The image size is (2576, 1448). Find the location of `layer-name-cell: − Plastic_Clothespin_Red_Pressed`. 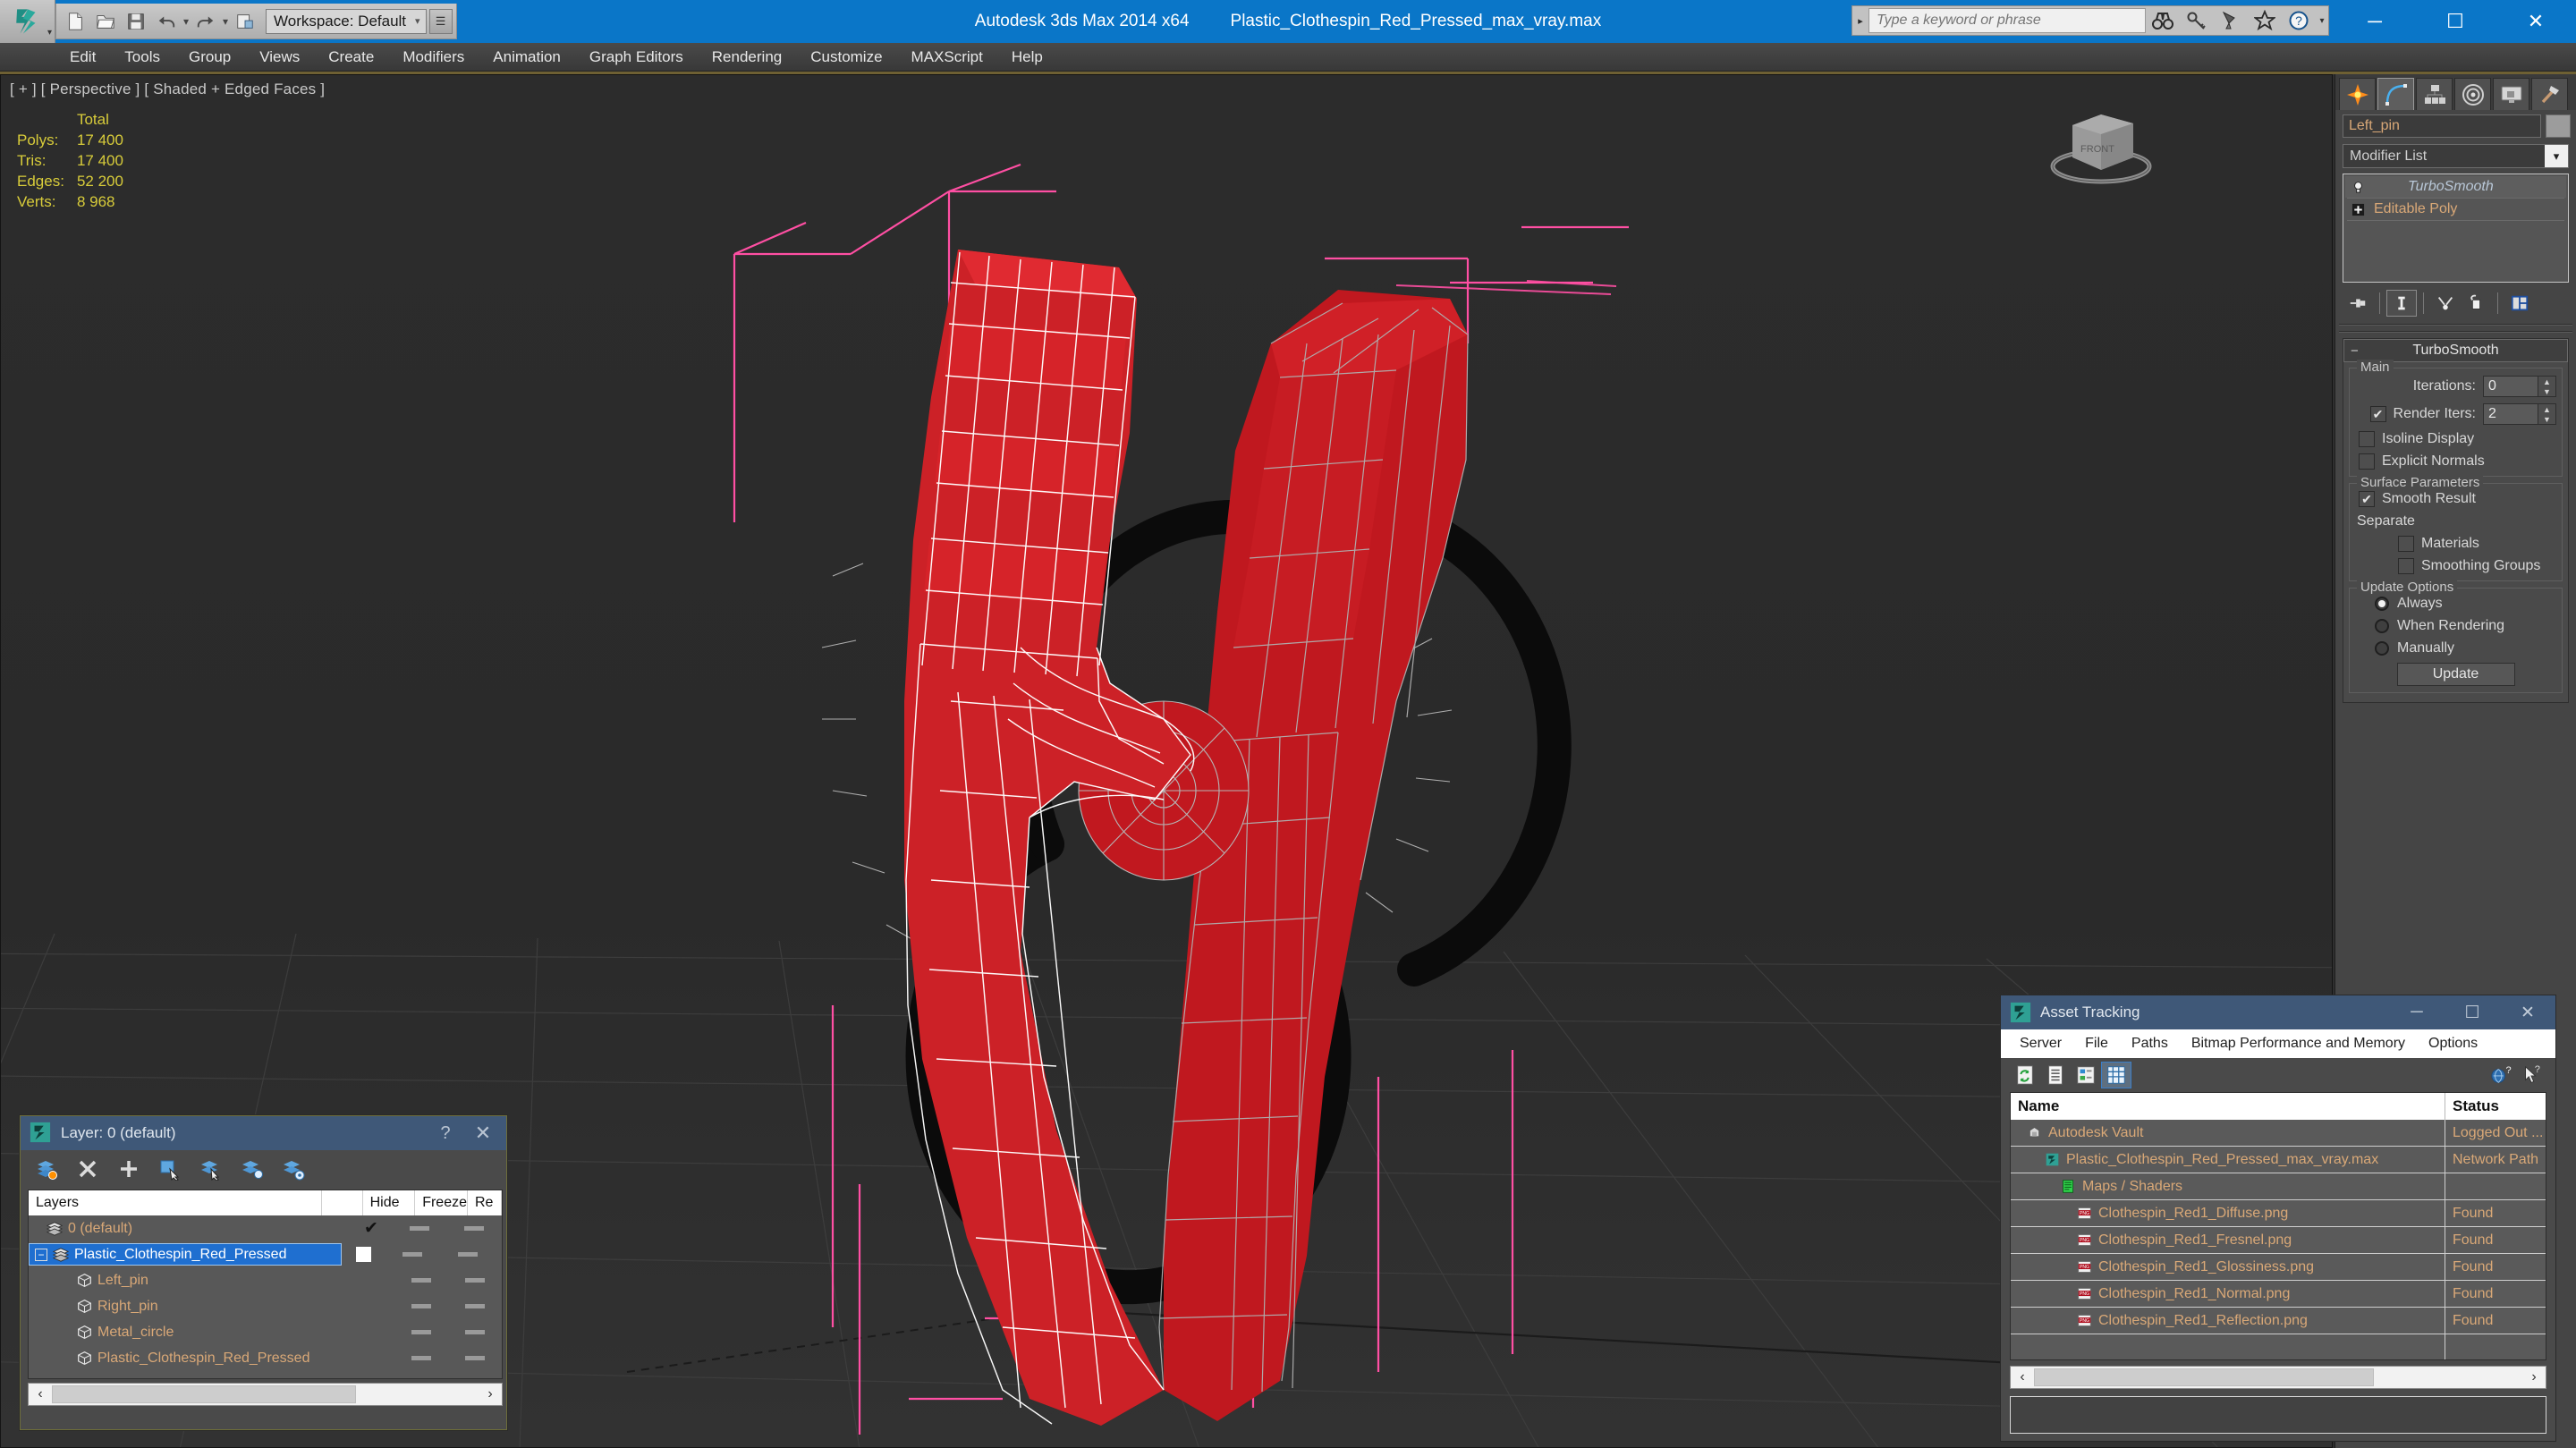

layer-name-cell: − Plastic_Clothespin_Red_Pressed is located at coordinates (185, 1254).